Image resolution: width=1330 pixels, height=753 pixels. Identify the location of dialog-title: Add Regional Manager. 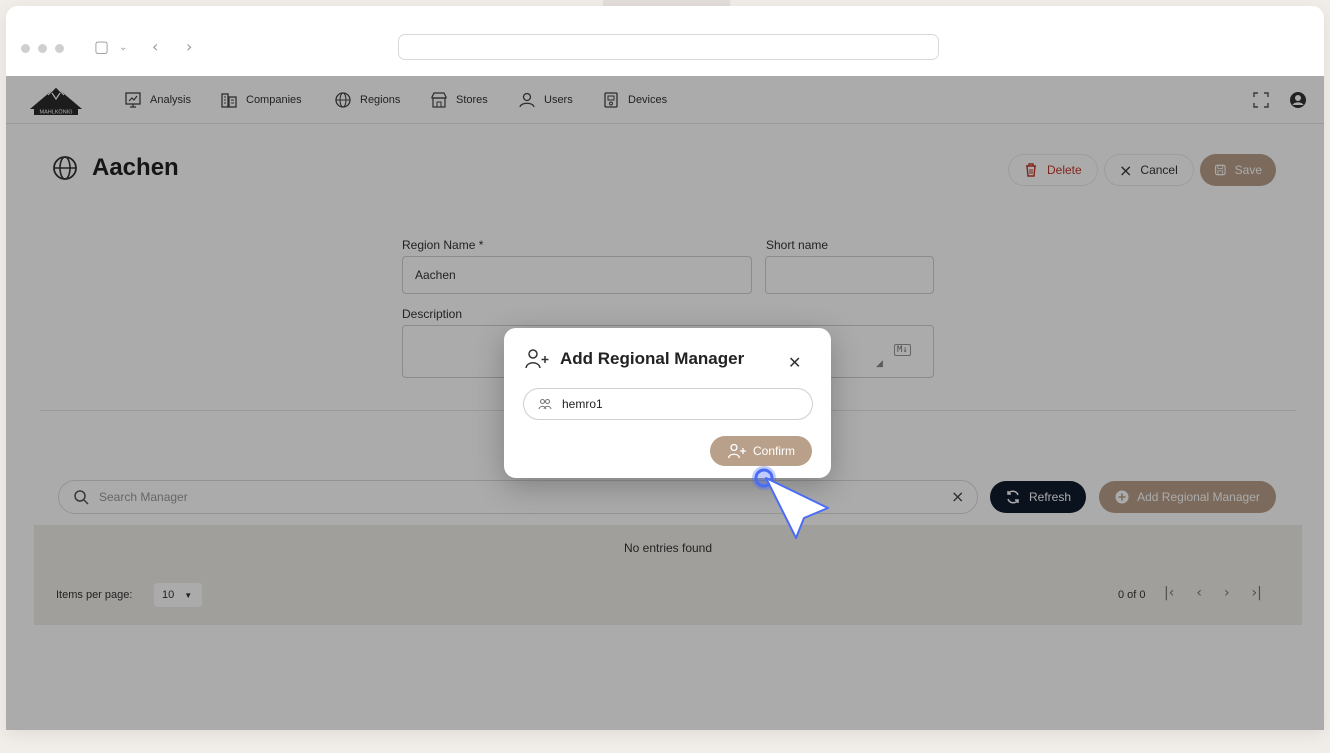
(652, 358).